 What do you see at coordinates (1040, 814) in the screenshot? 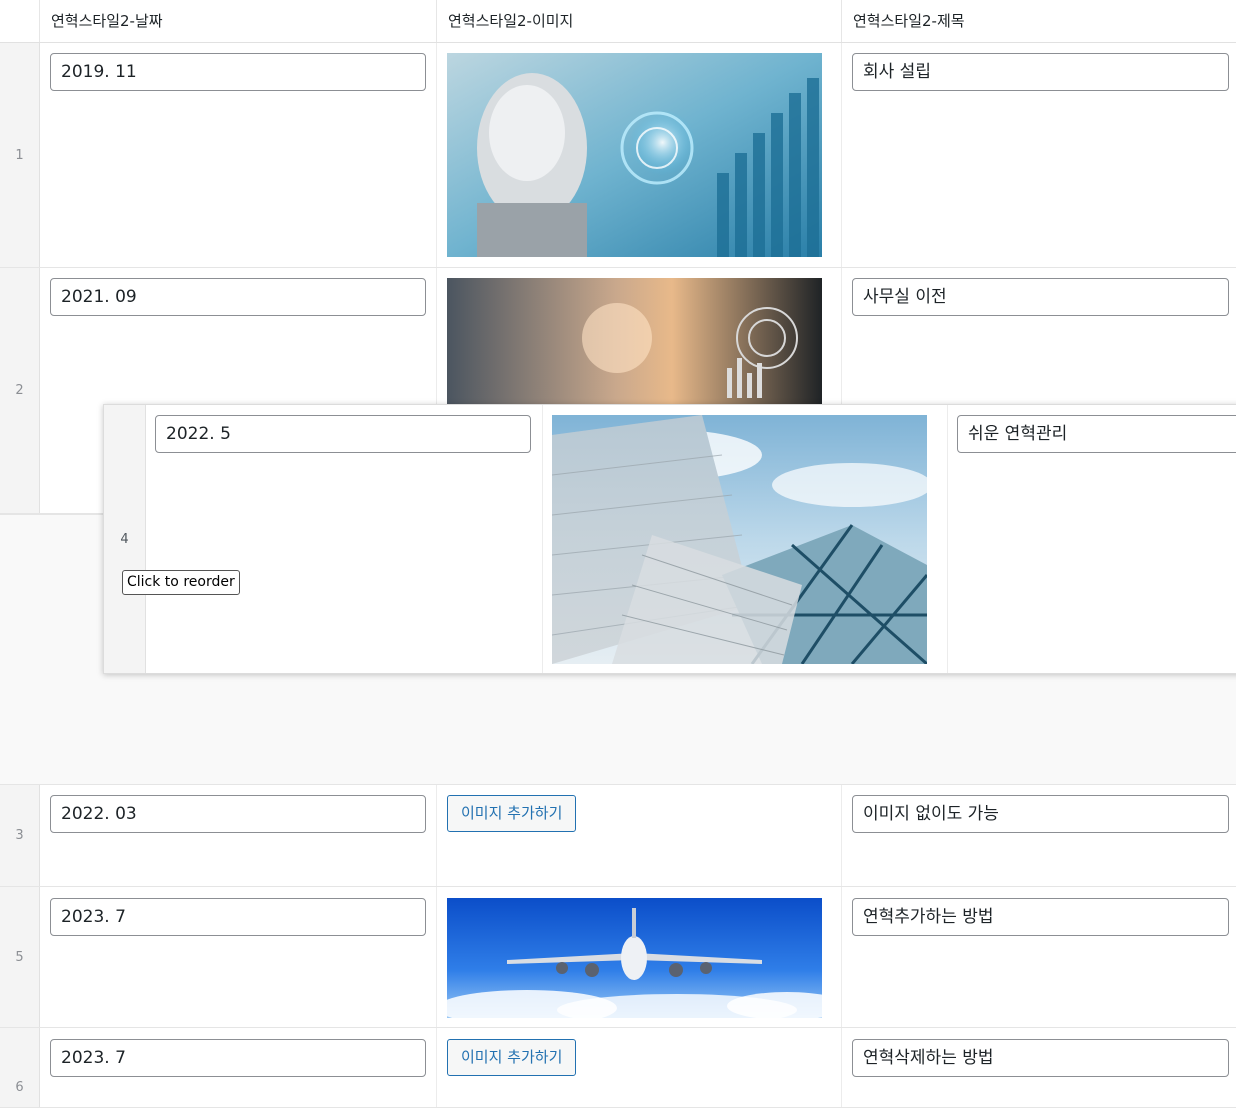
I see `title-input: 이미지 없이도 가능` at bounding box center [1040, 814].